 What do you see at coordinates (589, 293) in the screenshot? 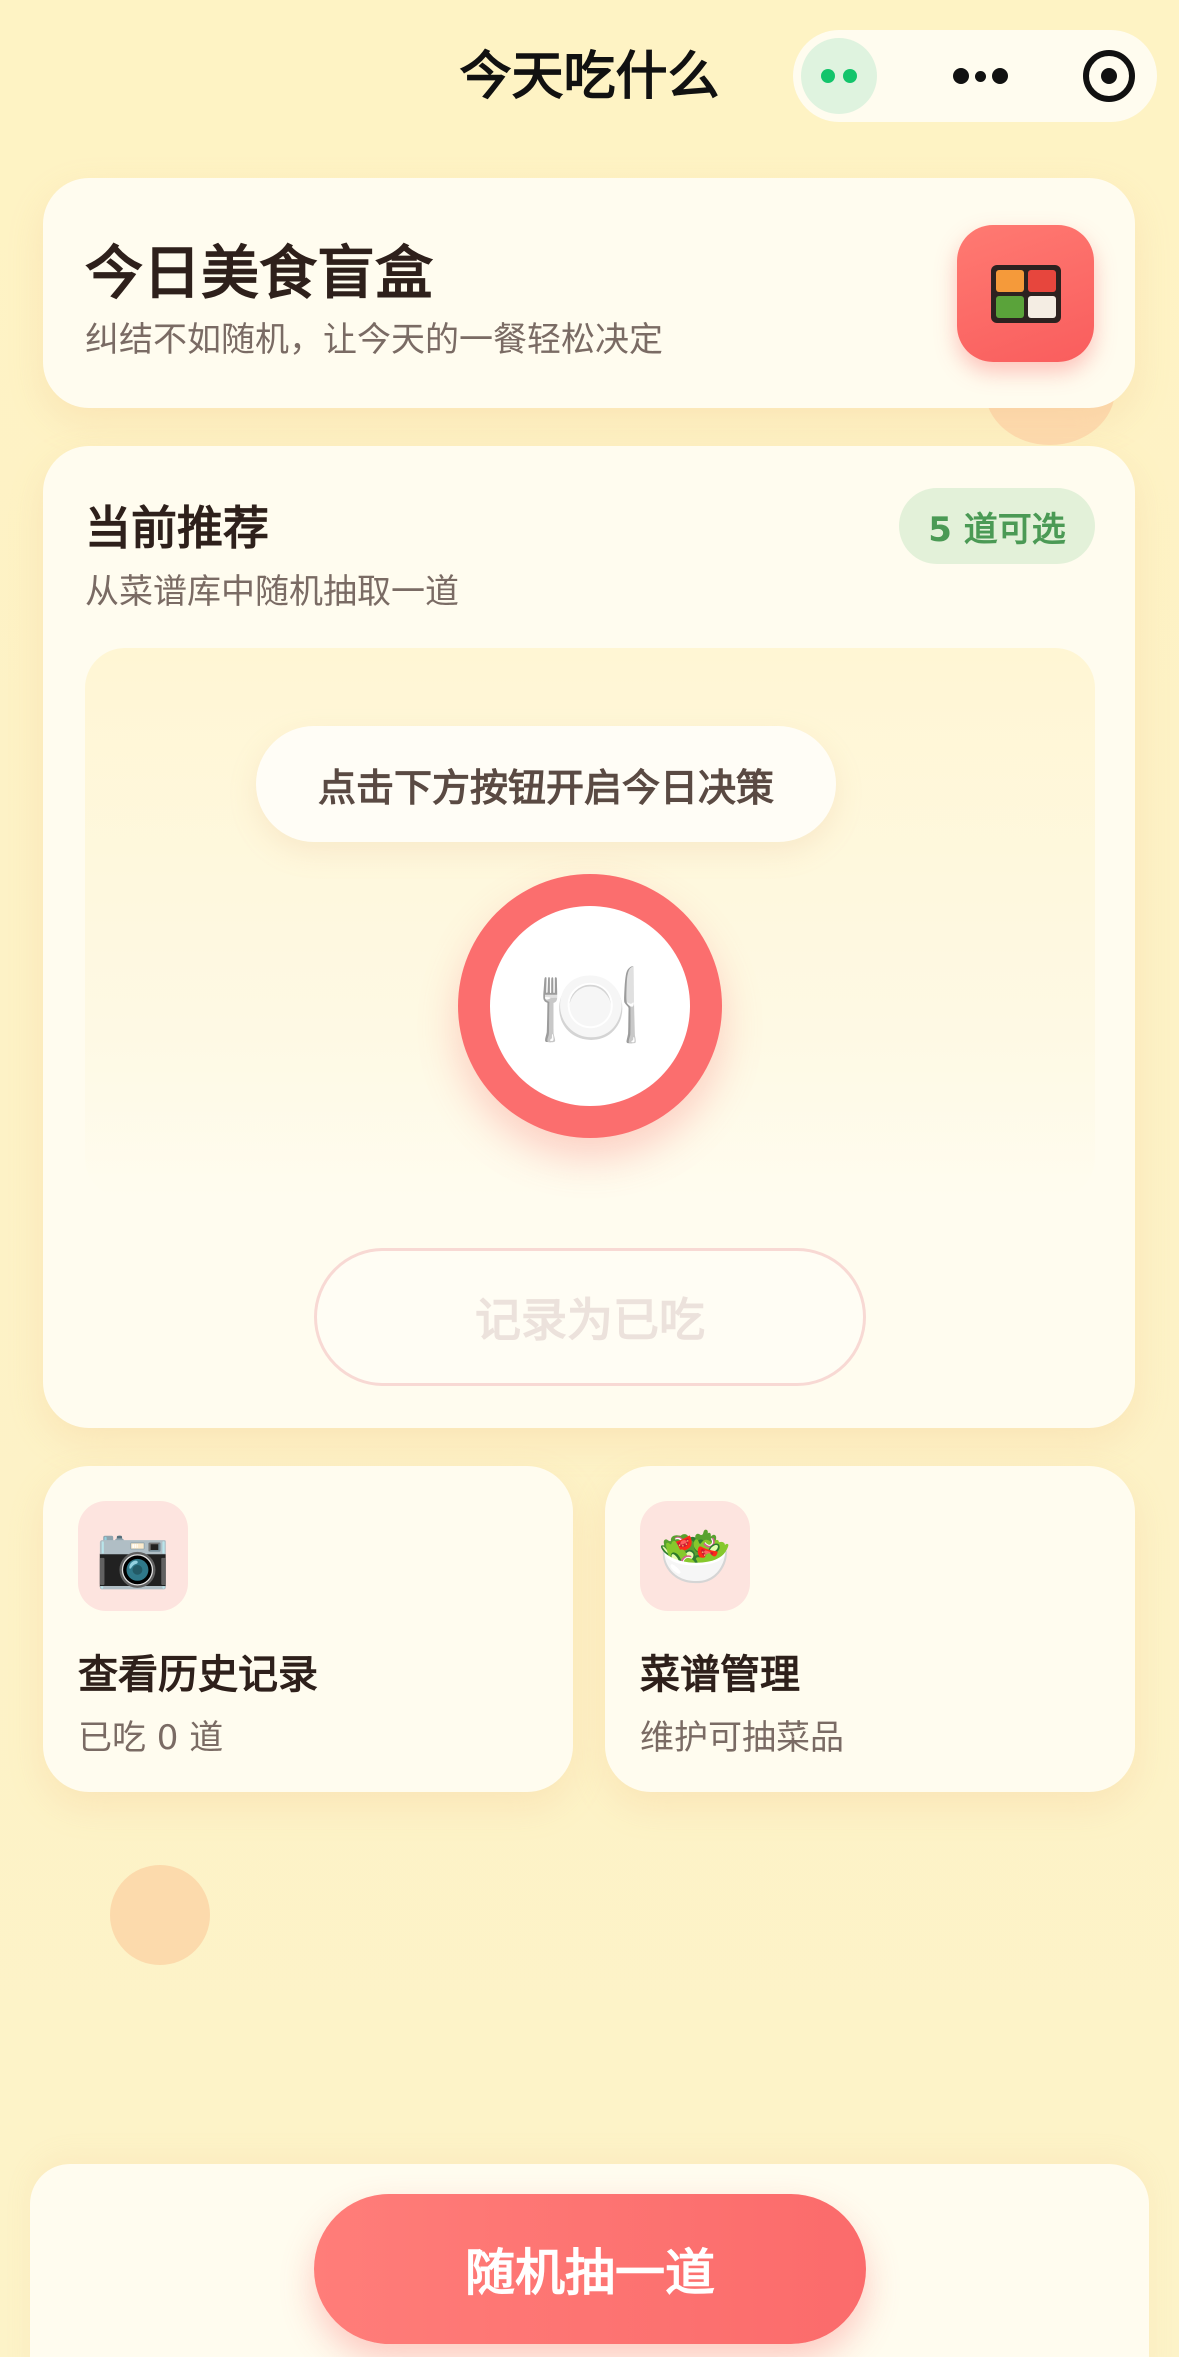
I see `hero-card: 今日美食盲盒 纠结不如随机，让今天的一餐轻松决定` at bounding box center [589, 293].